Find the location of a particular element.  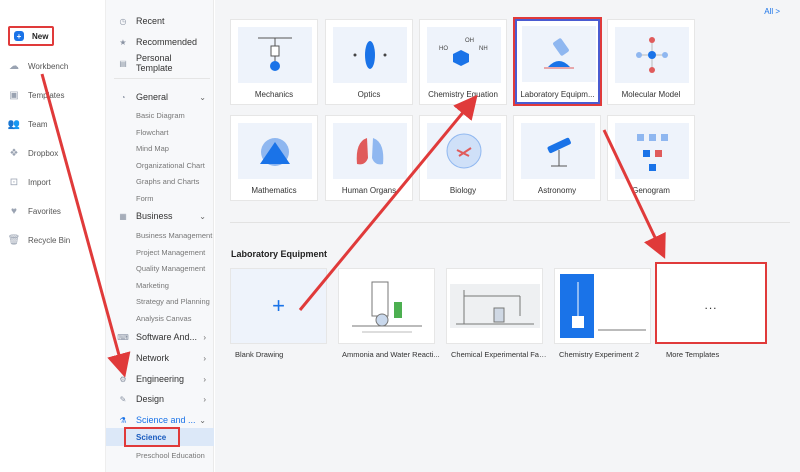

rail-item-team: 👥 Team is located at coordinates (28, 124).